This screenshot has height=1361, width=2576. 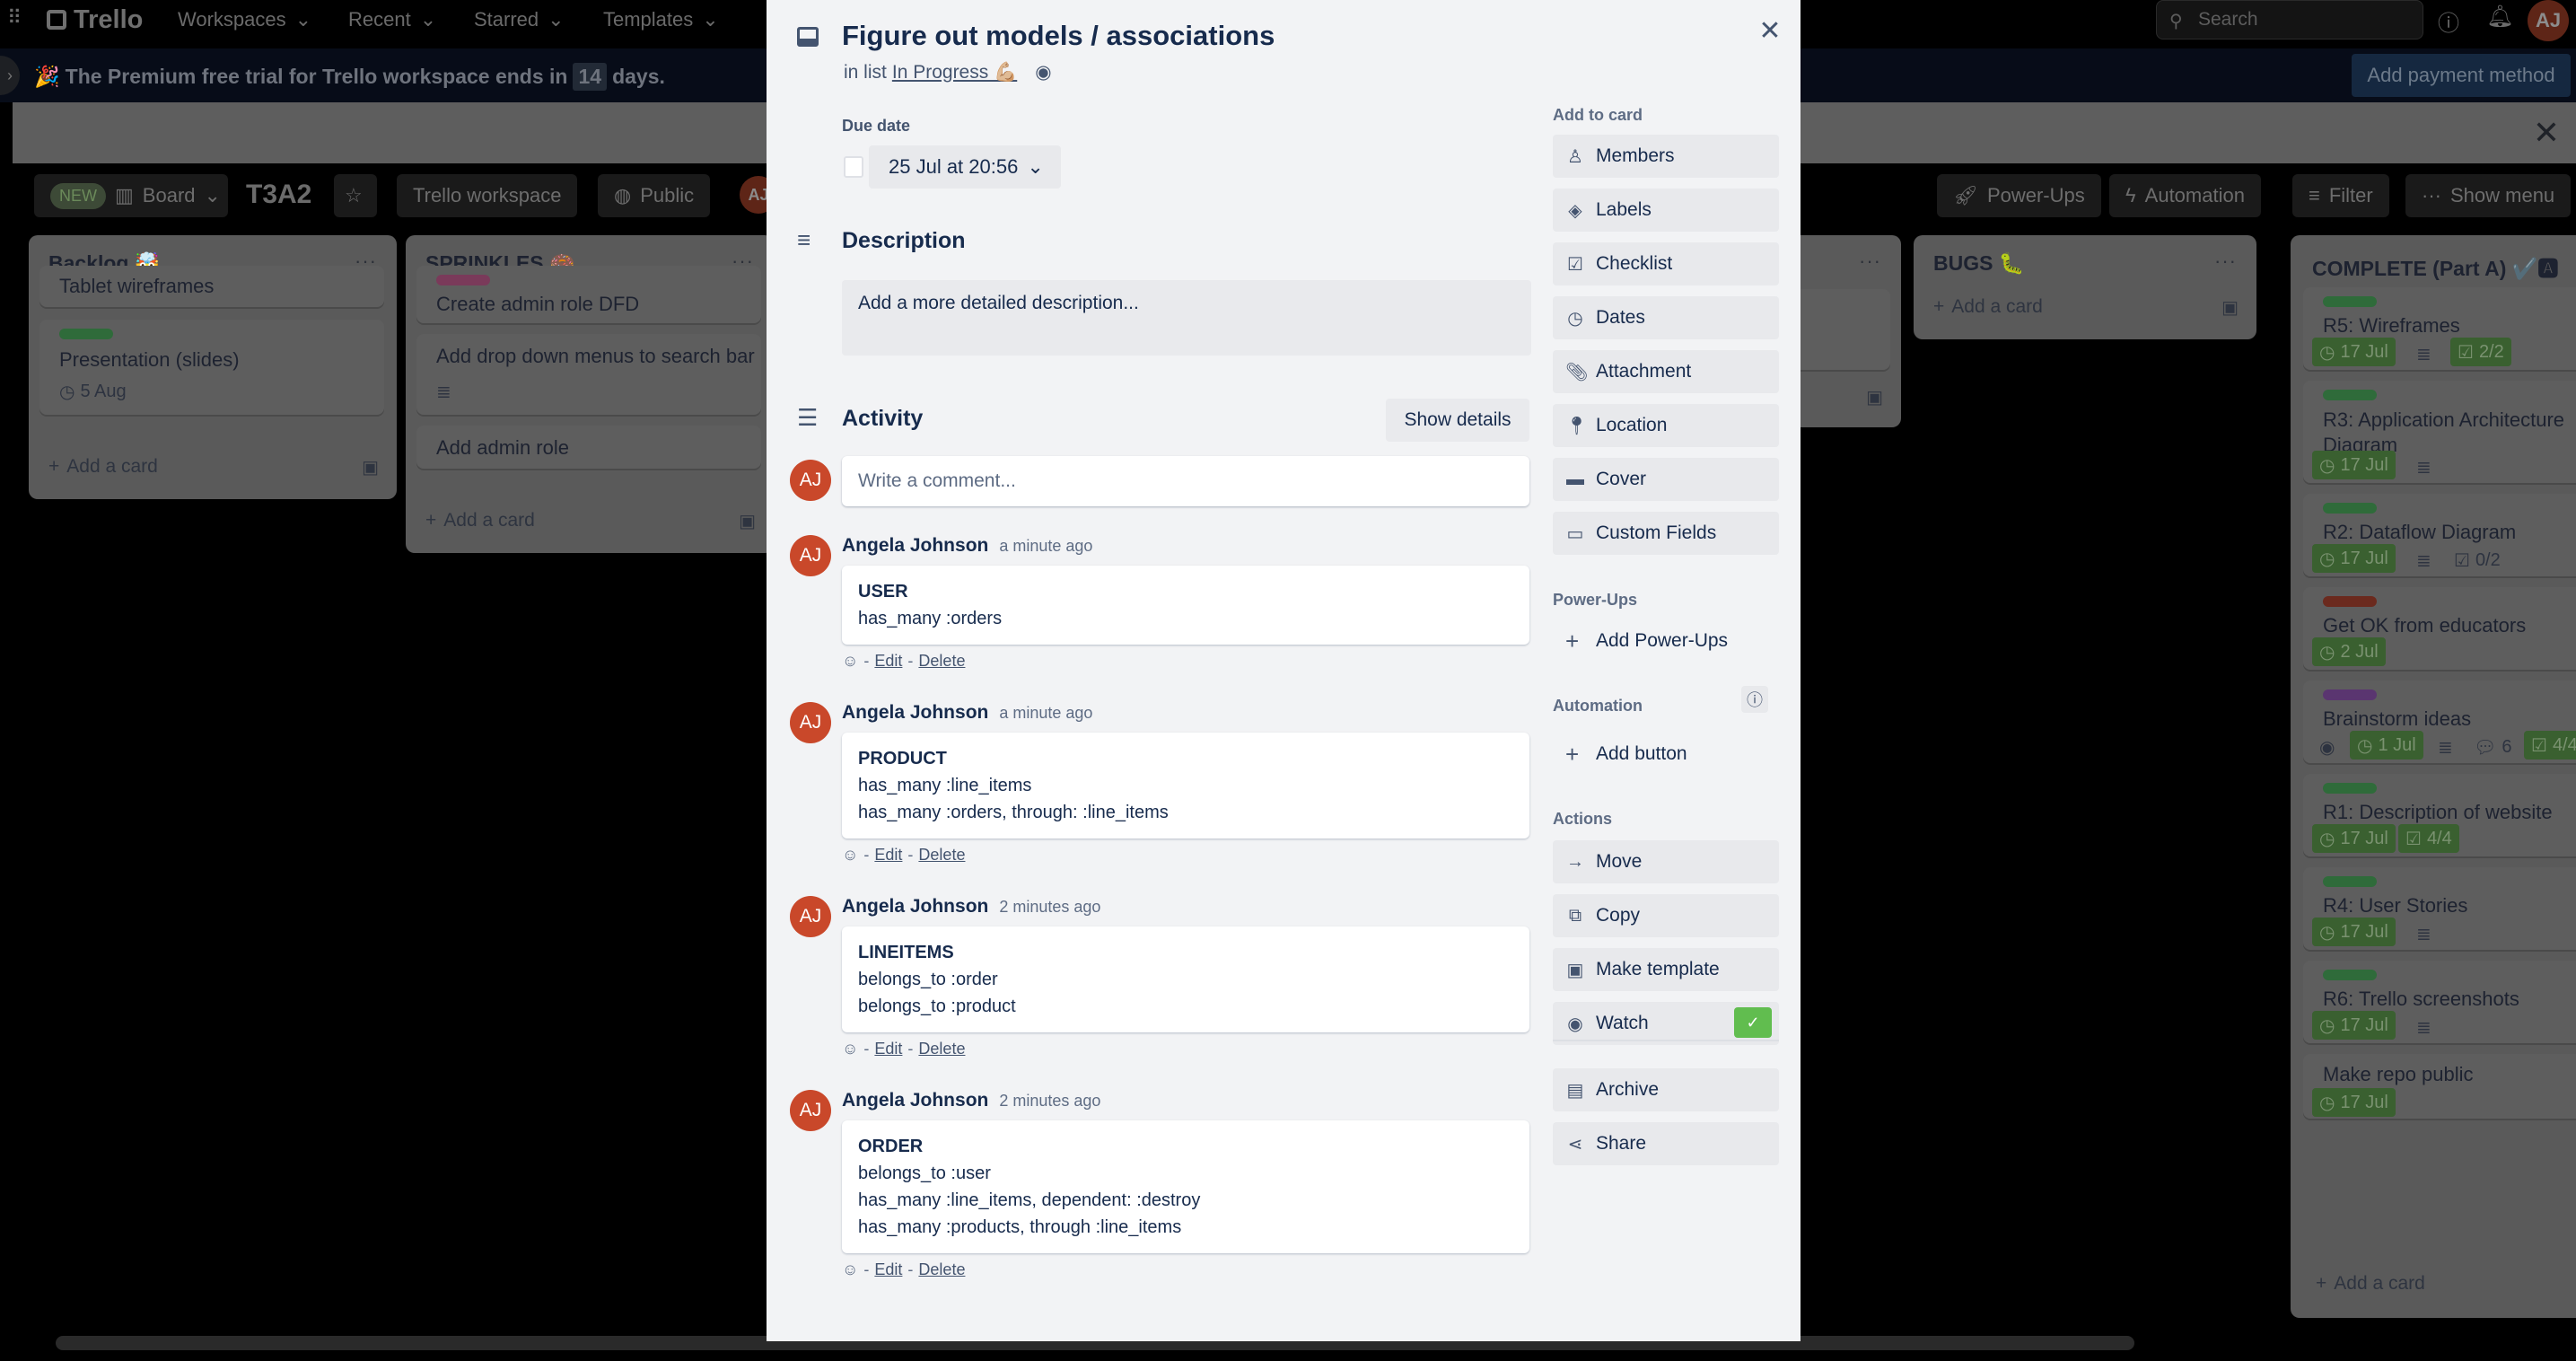 I want to click on trello-logo-icon, so click(x=56, y=20).